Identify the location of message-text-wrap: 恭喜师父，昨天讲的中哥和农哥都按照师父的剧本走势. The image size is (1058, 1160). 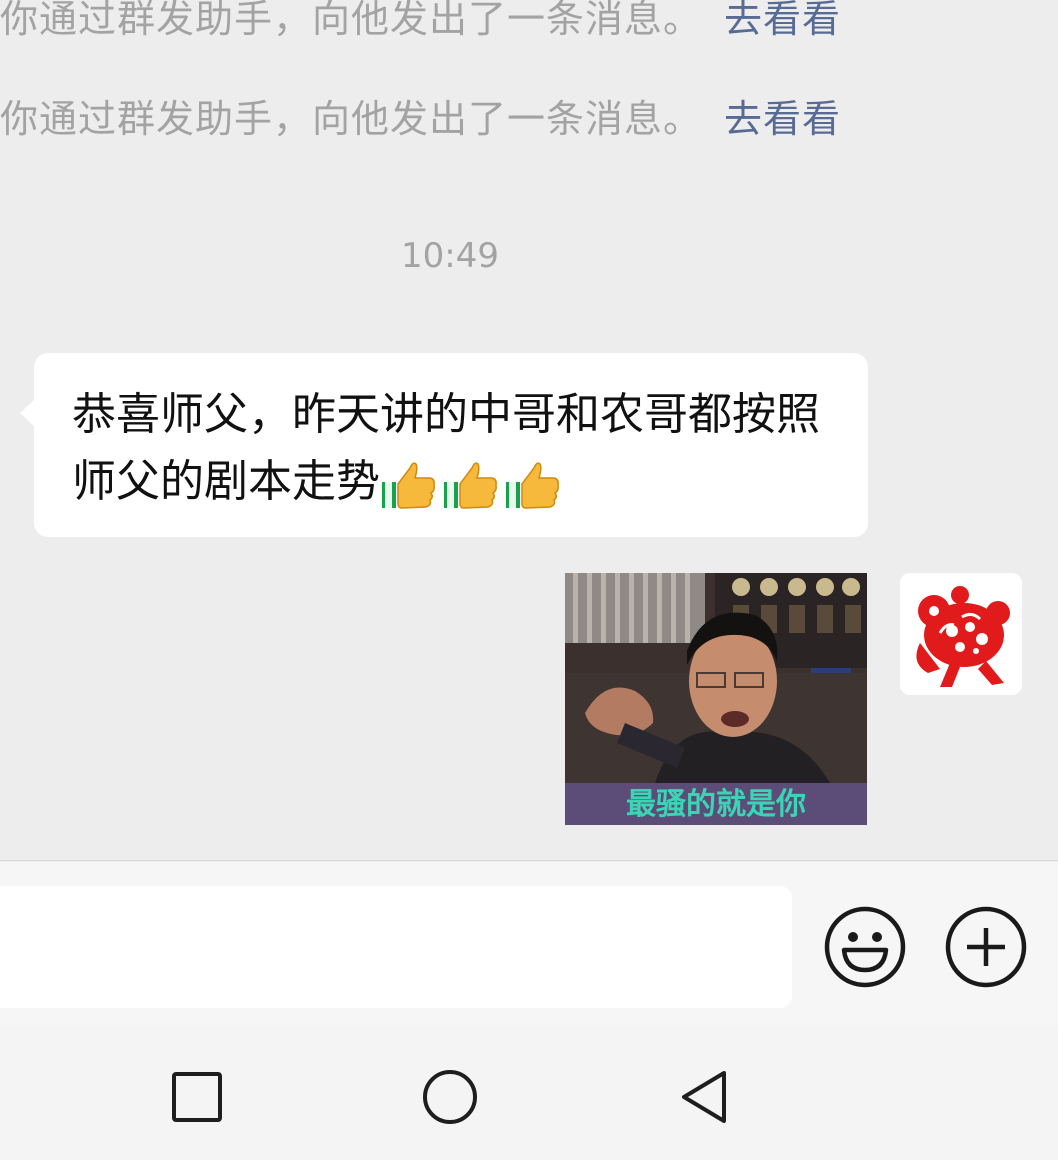
(462, 448).